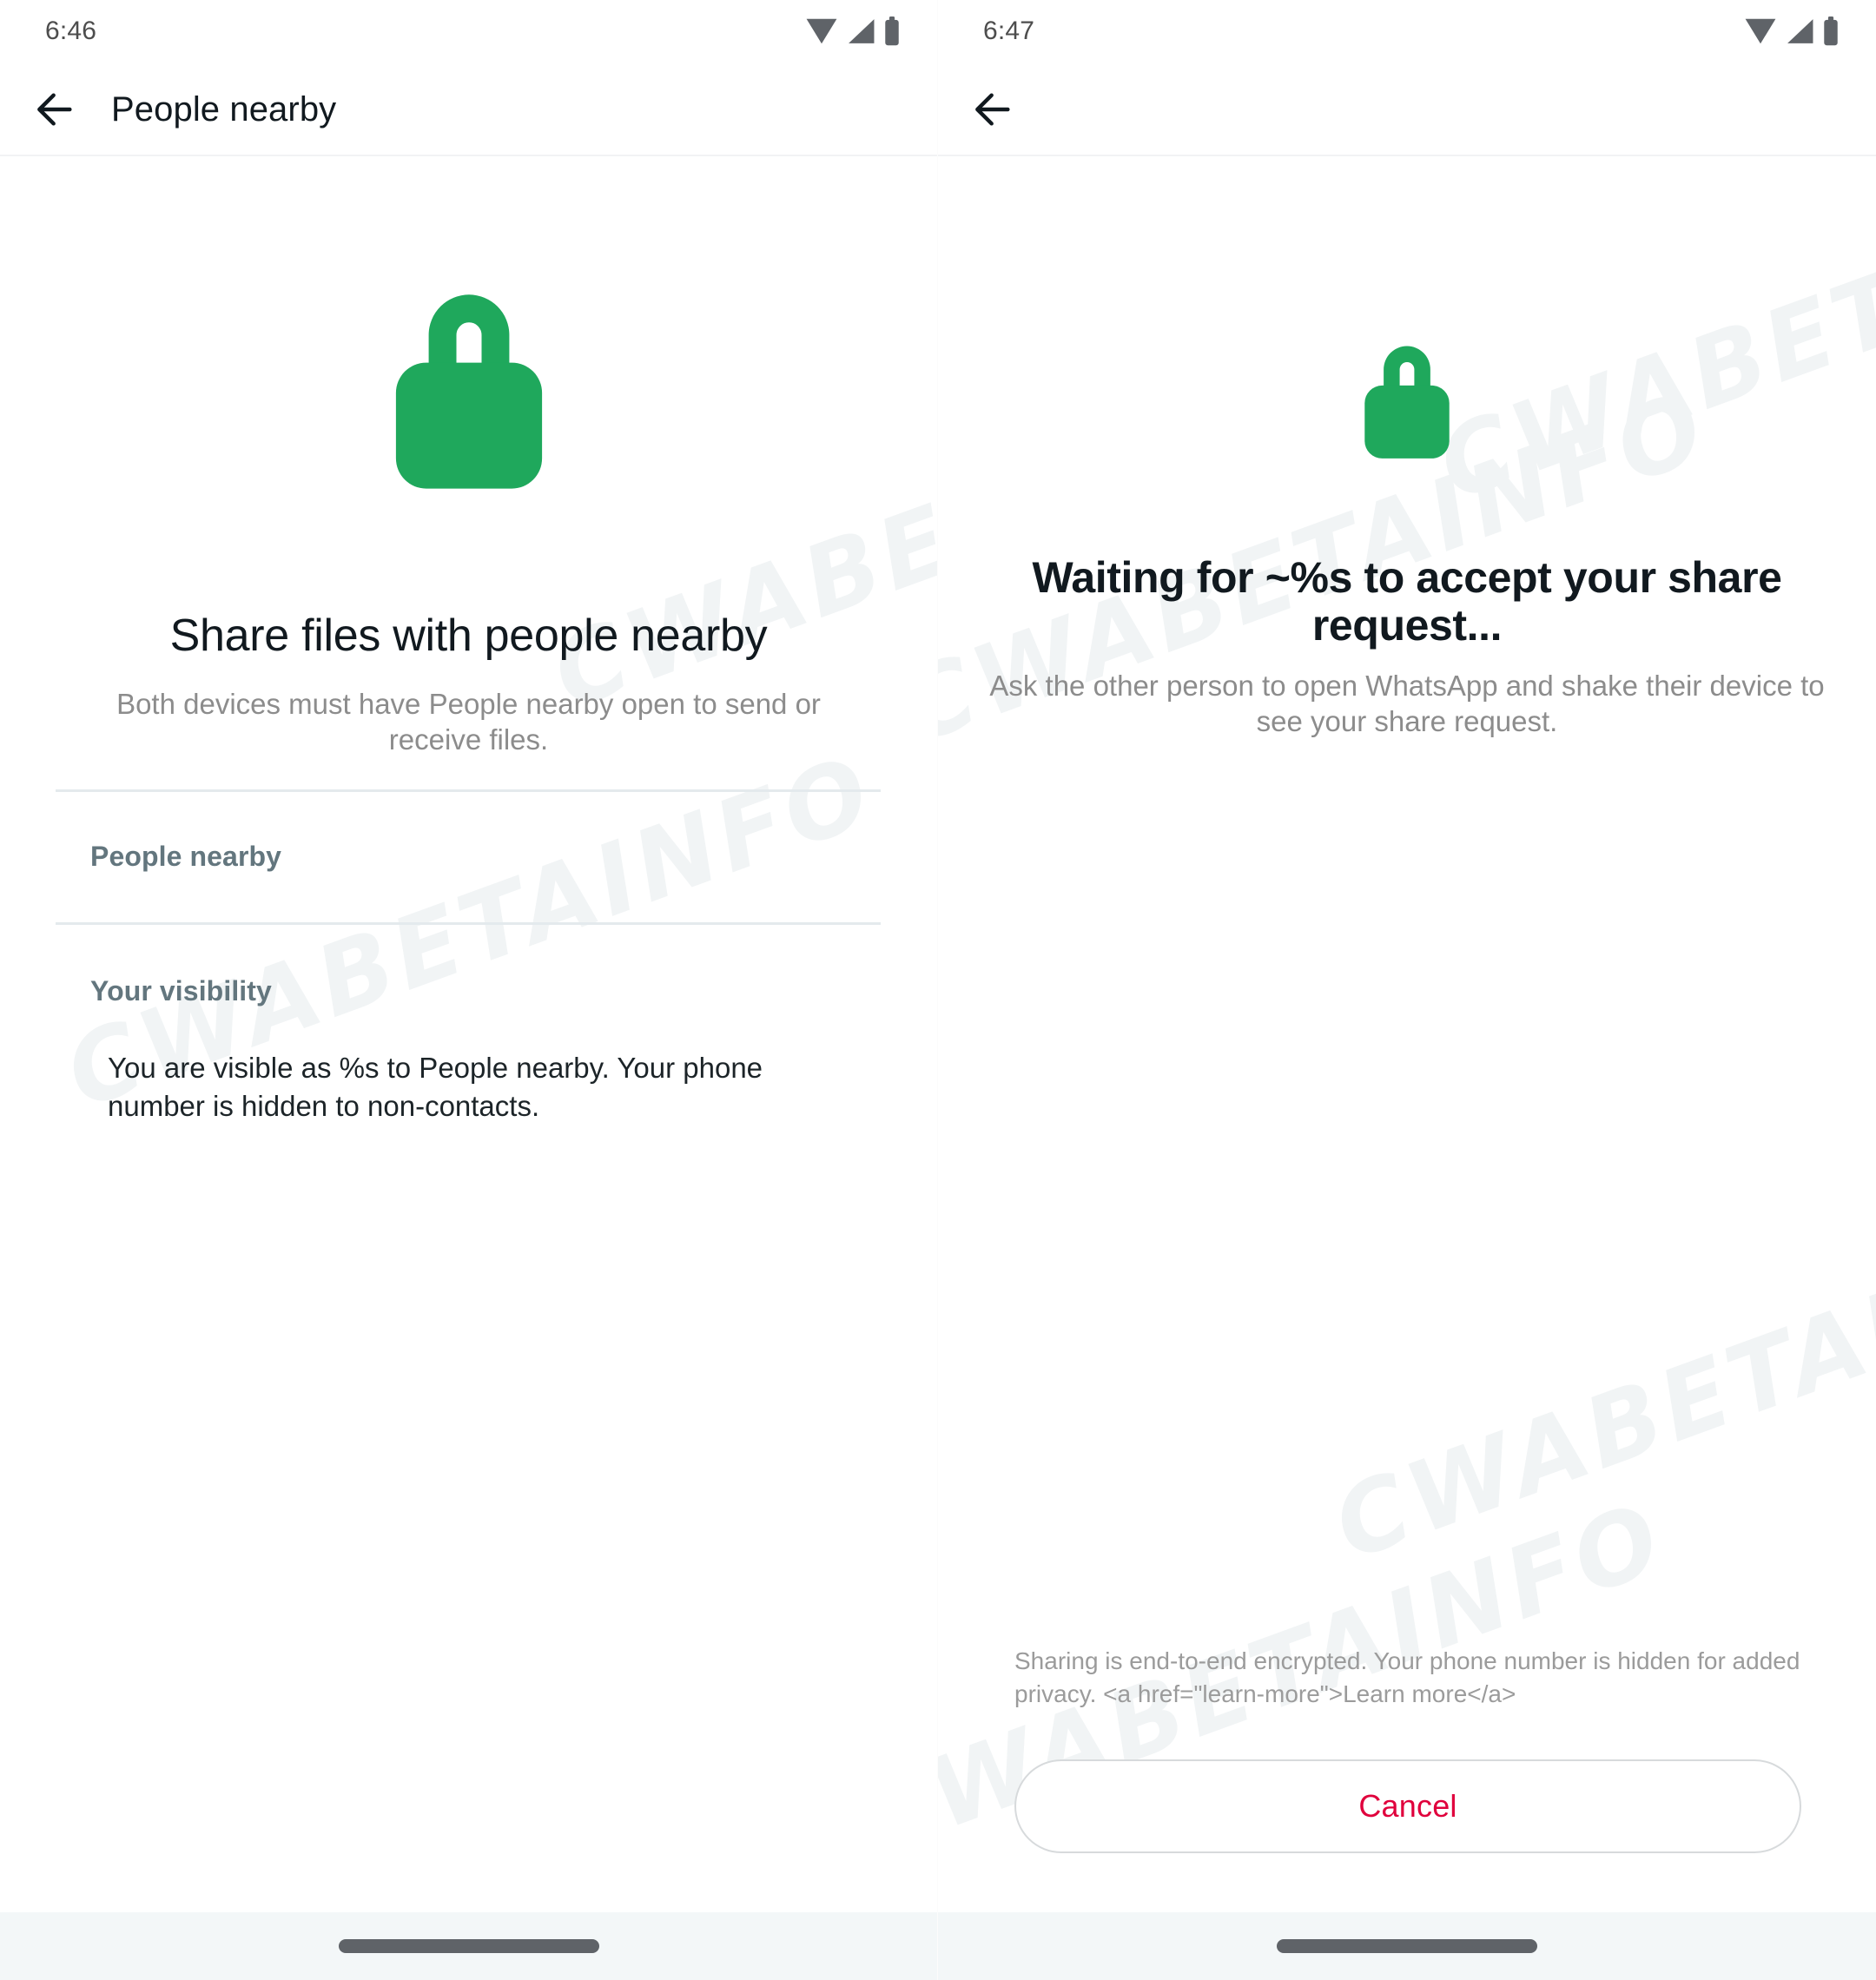 The width and height of the screenshot is (1876, 1980). Describe the element at coordinates (1407, 109) in the screenshot. I see `app-bar` at that location.